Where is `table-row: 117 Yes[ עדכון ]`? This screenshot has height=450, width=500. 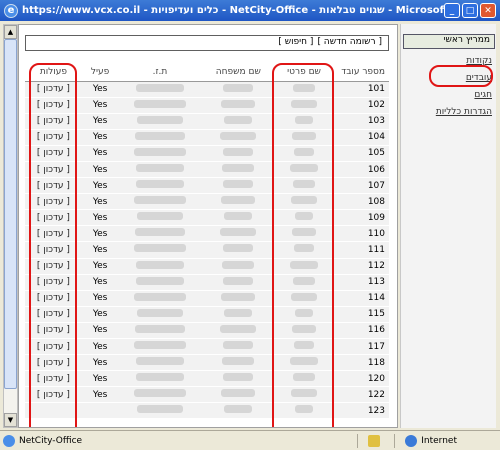 table-row: 117 Yes[ עדכון ] is located at coordinates (207, 347).